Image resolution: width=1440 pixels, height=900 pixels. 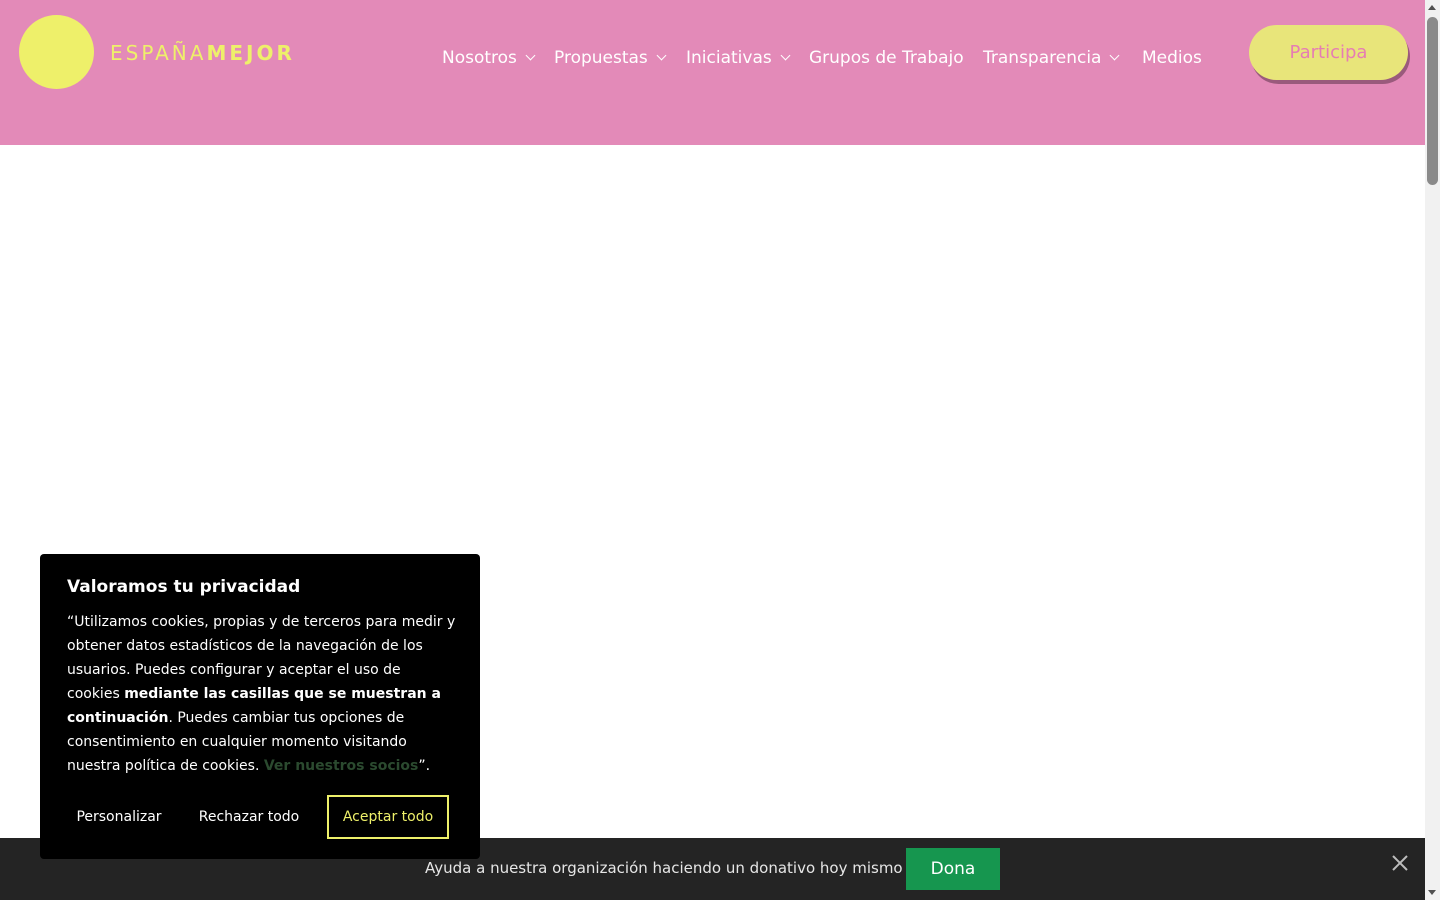 I want to click on scroll-down-arrow-icon, so click(x=1432, y=892).